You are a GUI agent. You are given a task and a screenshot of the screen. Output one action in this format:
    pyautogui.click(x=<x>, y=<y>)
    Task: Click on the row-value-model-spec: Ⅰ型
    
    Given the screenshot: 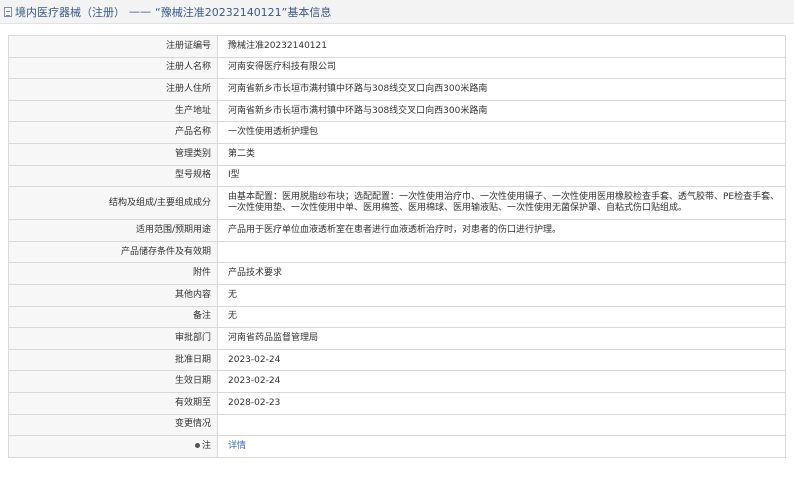 What is the action you would take?
    pyautogui.click(x=501, y=176)
    